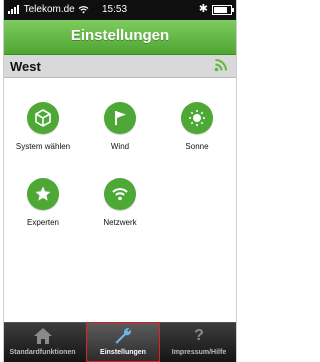 This screenshot has height=362, width=320. I want to click on help-icon: ?, so click(199, 335).